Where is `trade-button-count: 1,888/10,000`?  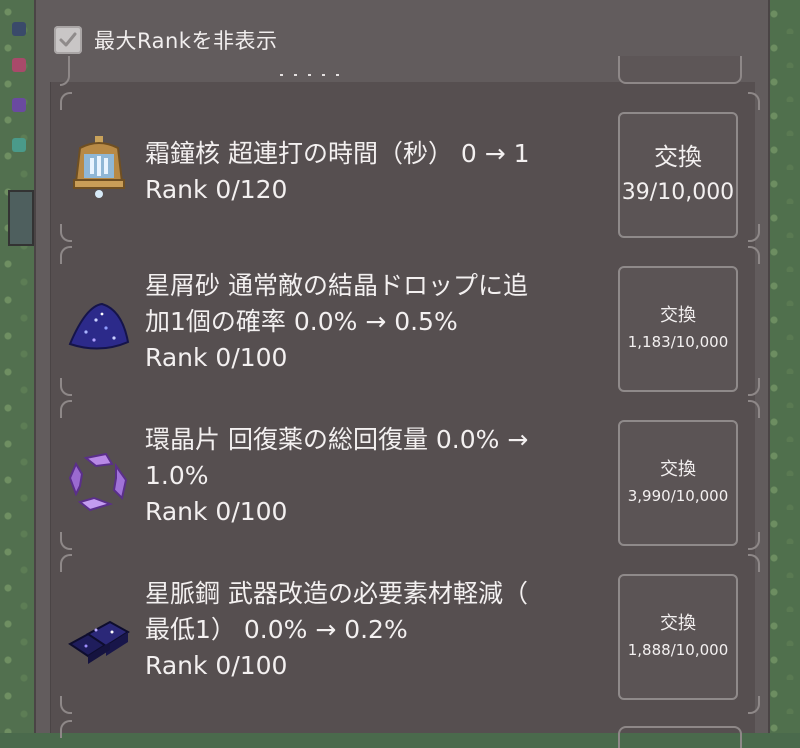 trade-button-count: 1,888/10,000 is located at coordinates (678, 650).